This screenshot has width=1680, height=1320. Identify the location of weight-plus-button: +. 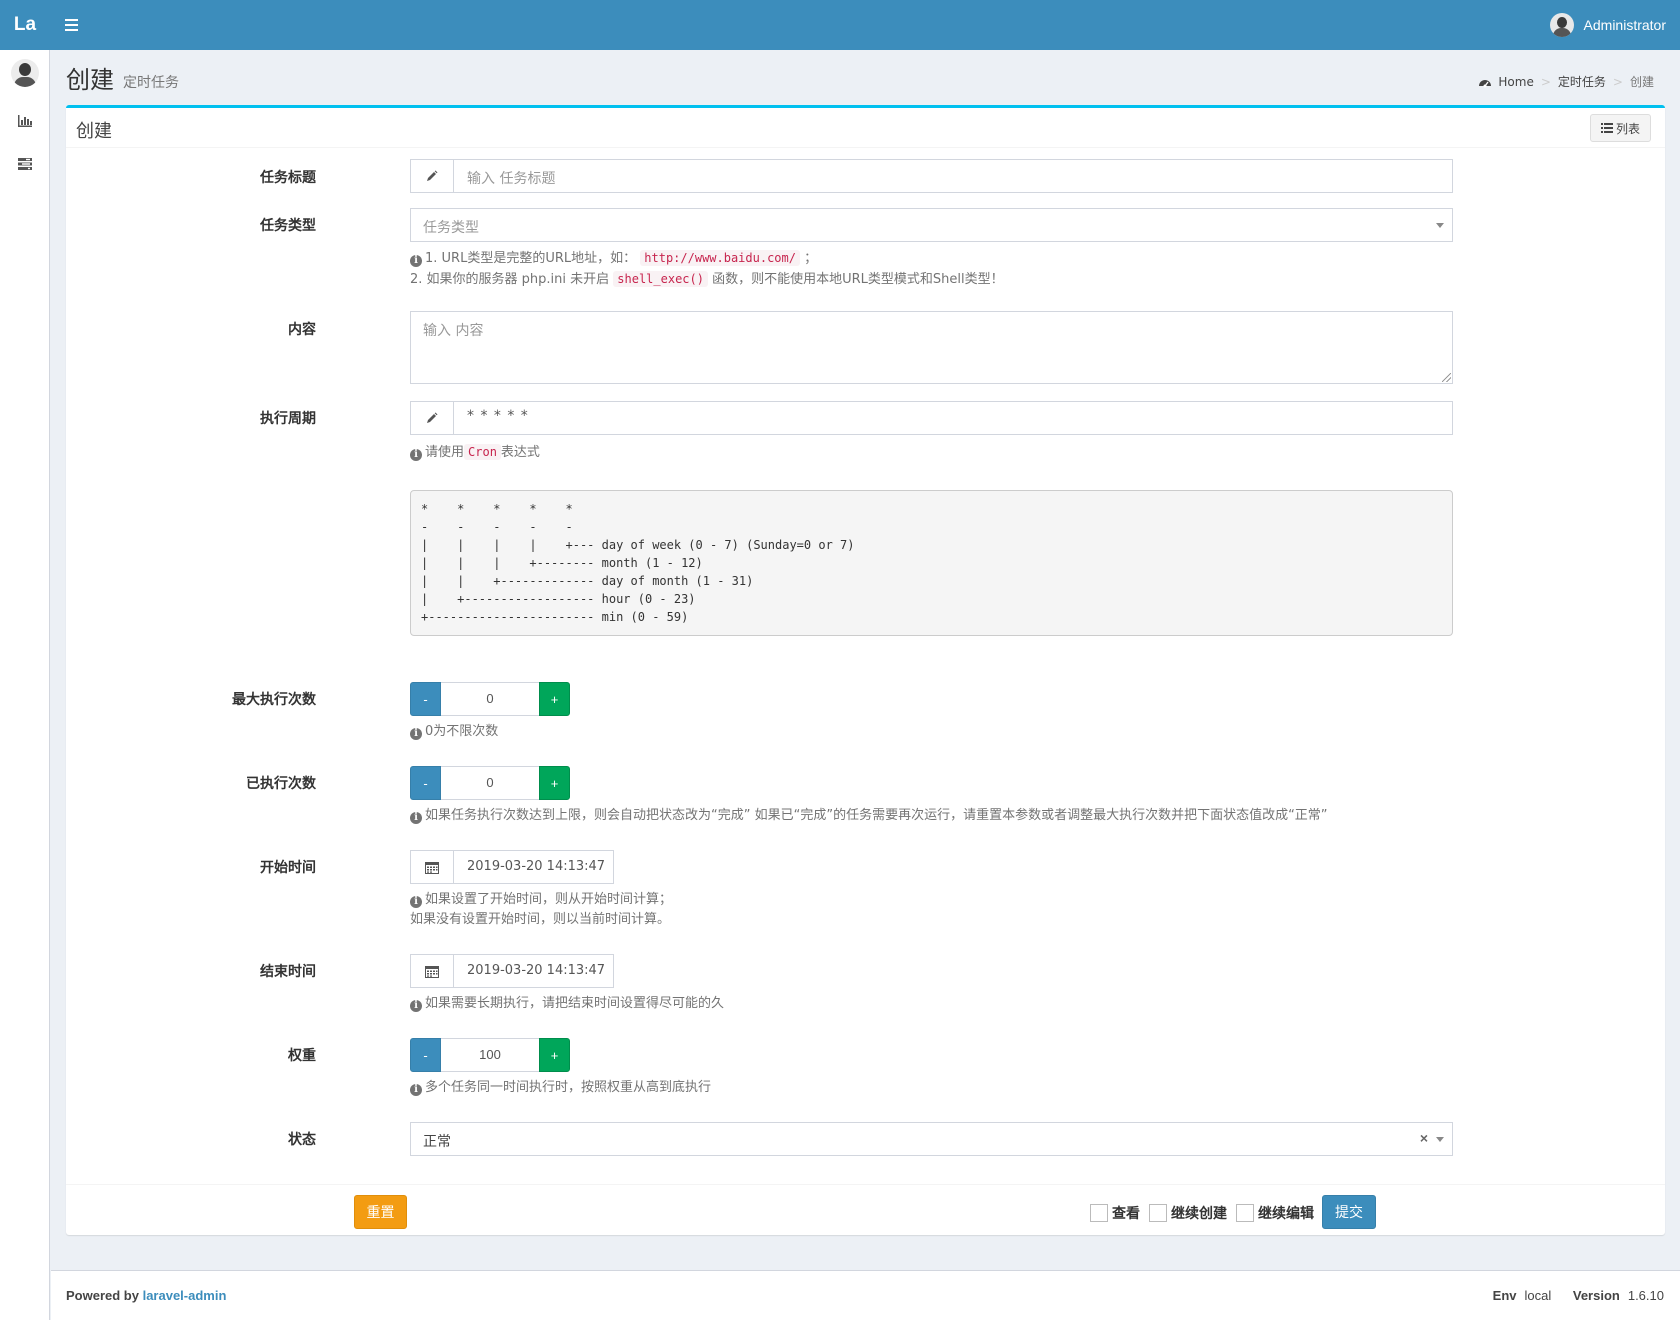
(554, 1055).